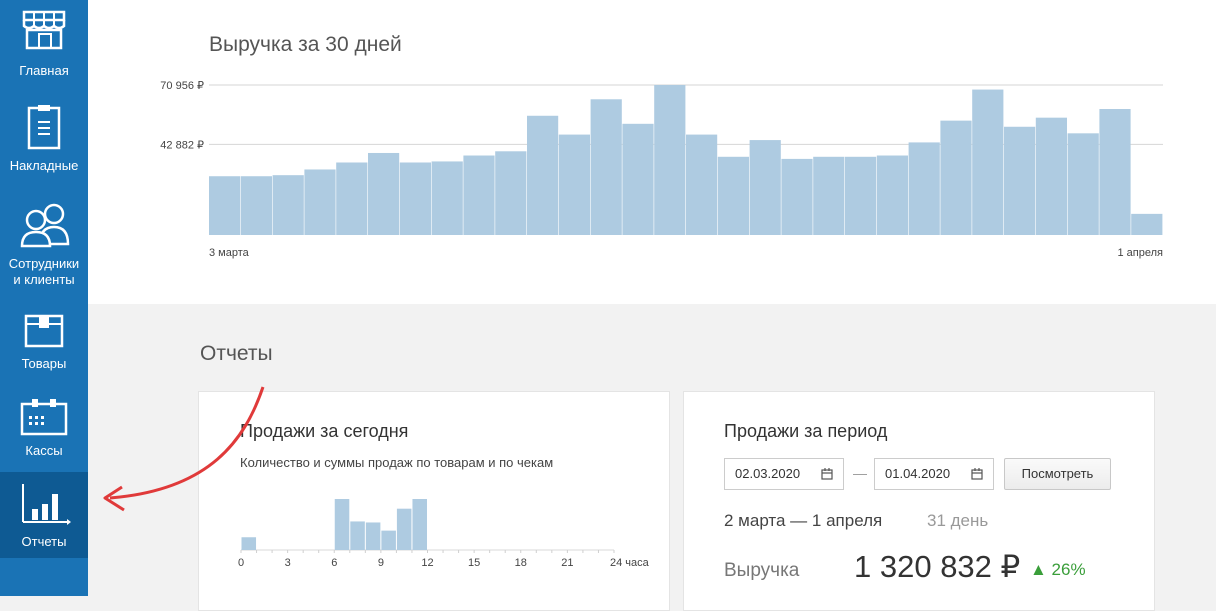 The image size is (1216, 611). I want to click on sidebar-item-staff-clients: Сотрудники и клиенты, so click(44, 246).